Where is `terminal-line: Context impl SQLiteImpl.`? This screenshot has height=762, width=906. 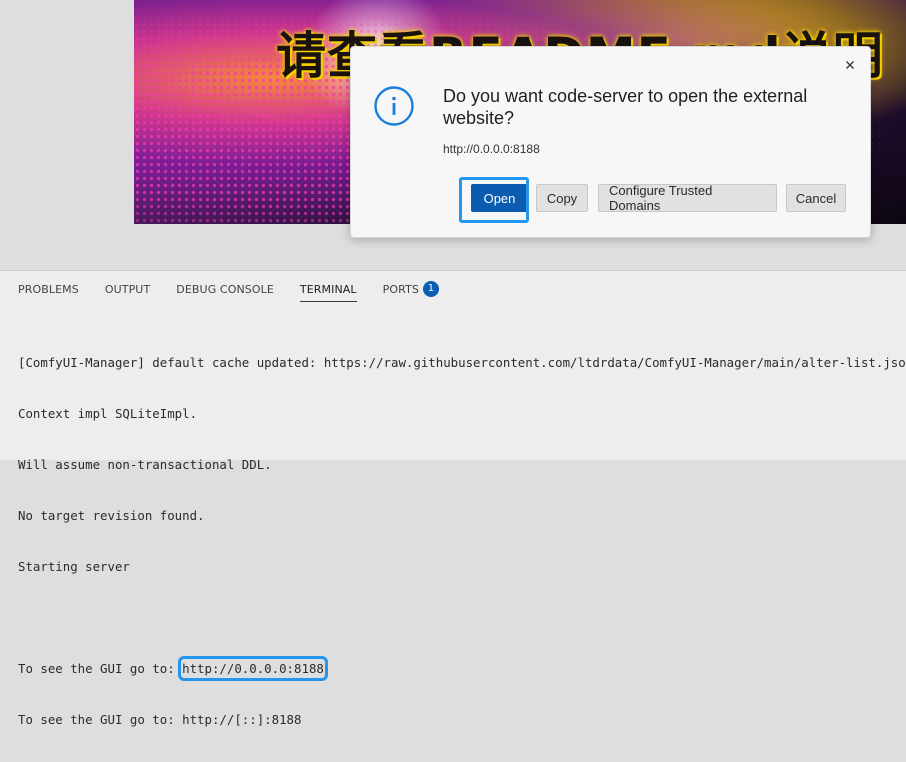
terminal-line: Context impl SQLiteImpl. is located at coordinates (108, 413).